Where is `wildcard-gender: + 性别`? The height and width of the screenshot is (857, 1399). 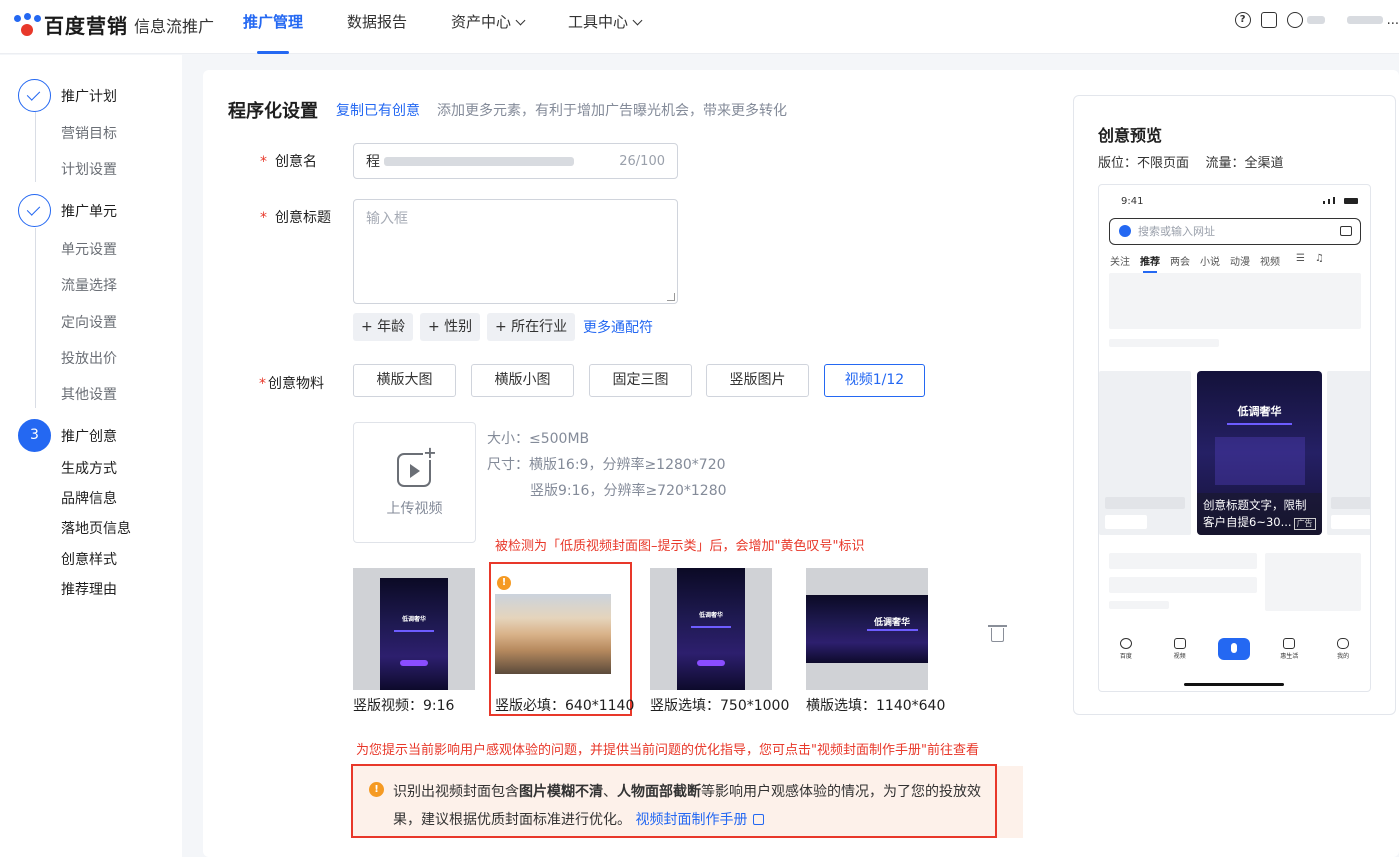
wildcard-gender: + 性别 is located at coordinates (450, 327).